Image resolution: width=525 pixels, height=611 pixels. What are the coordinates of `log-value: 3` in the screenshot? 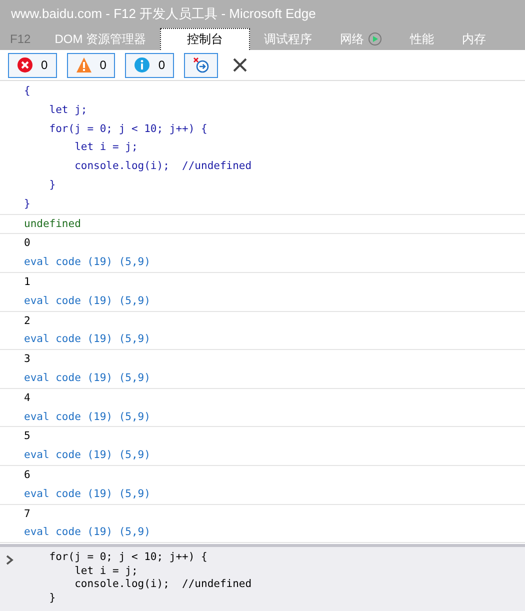 It's located at (28, 360).